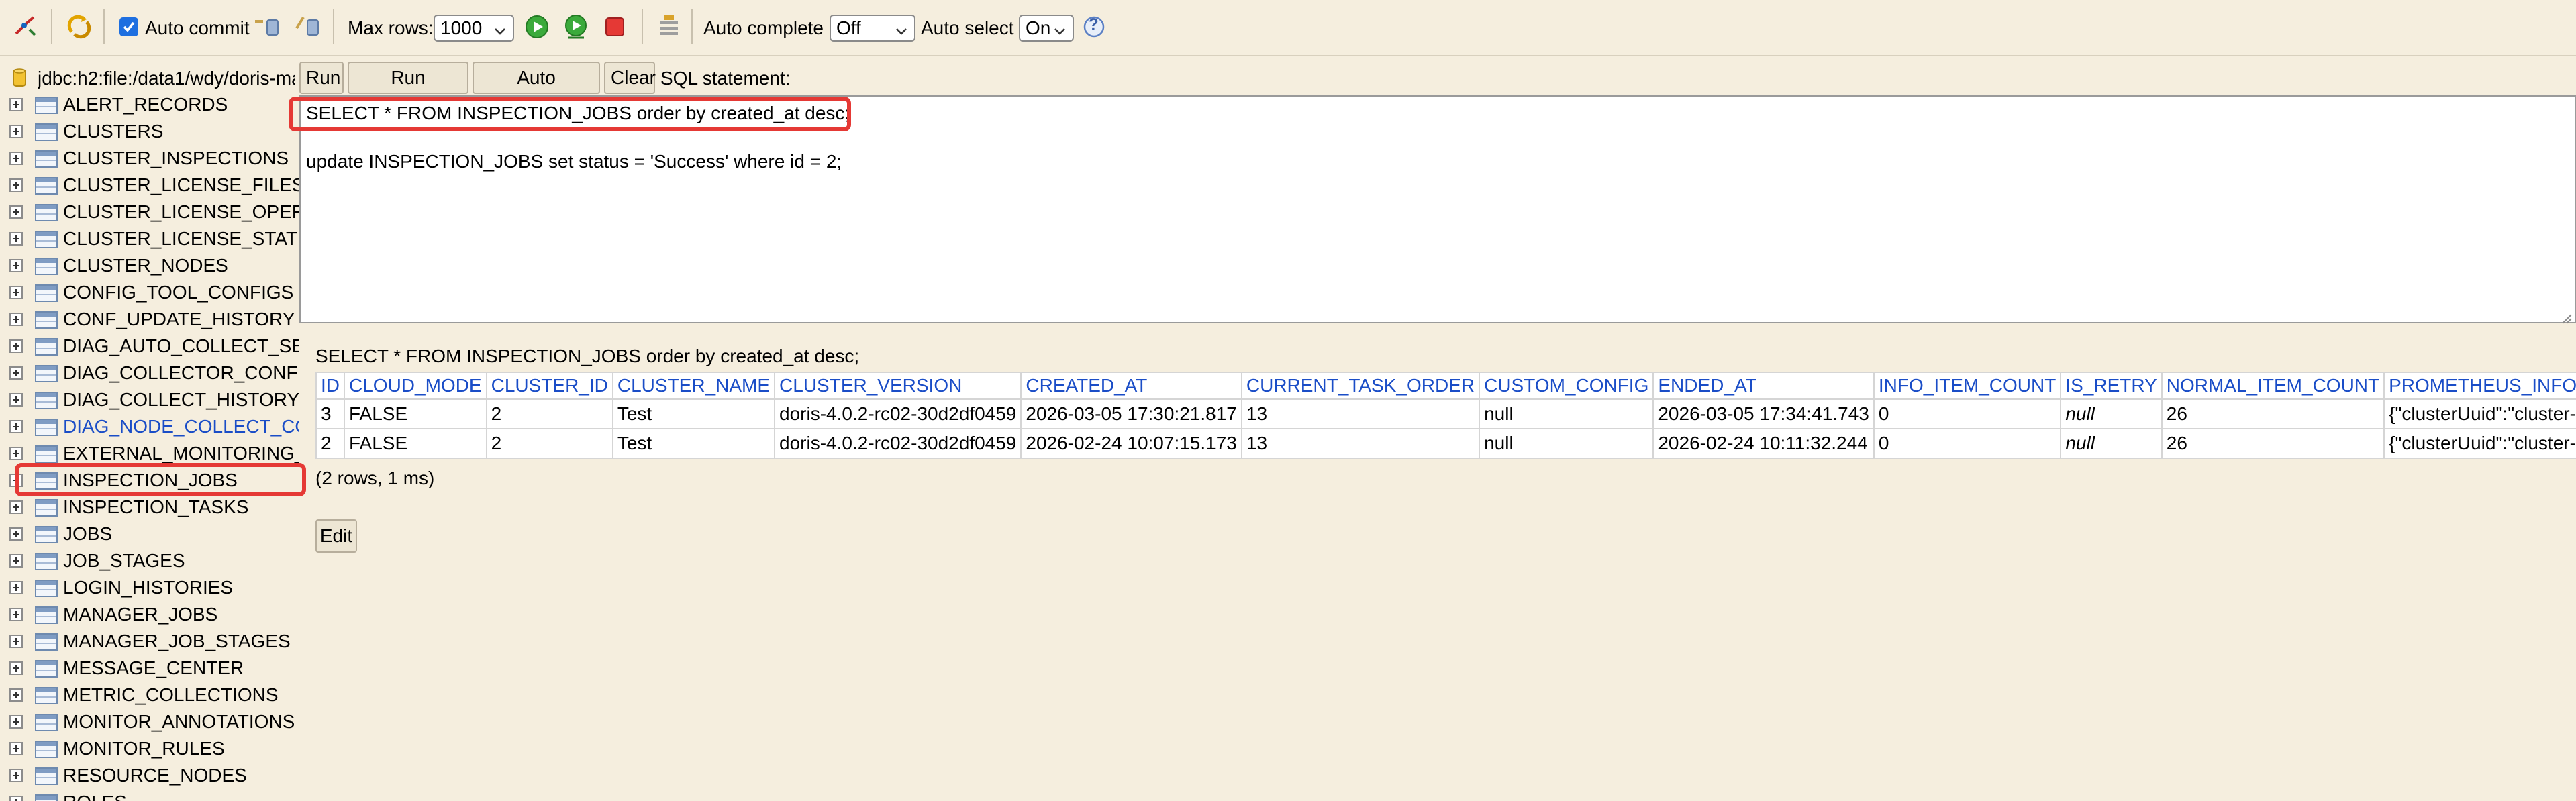 The width and height of the screenshot is (2576, 801). What do you see at coordinates (474, 28) in the screenshot?
I see `max-rows-select: 1000` at bounding box center [474, 28].